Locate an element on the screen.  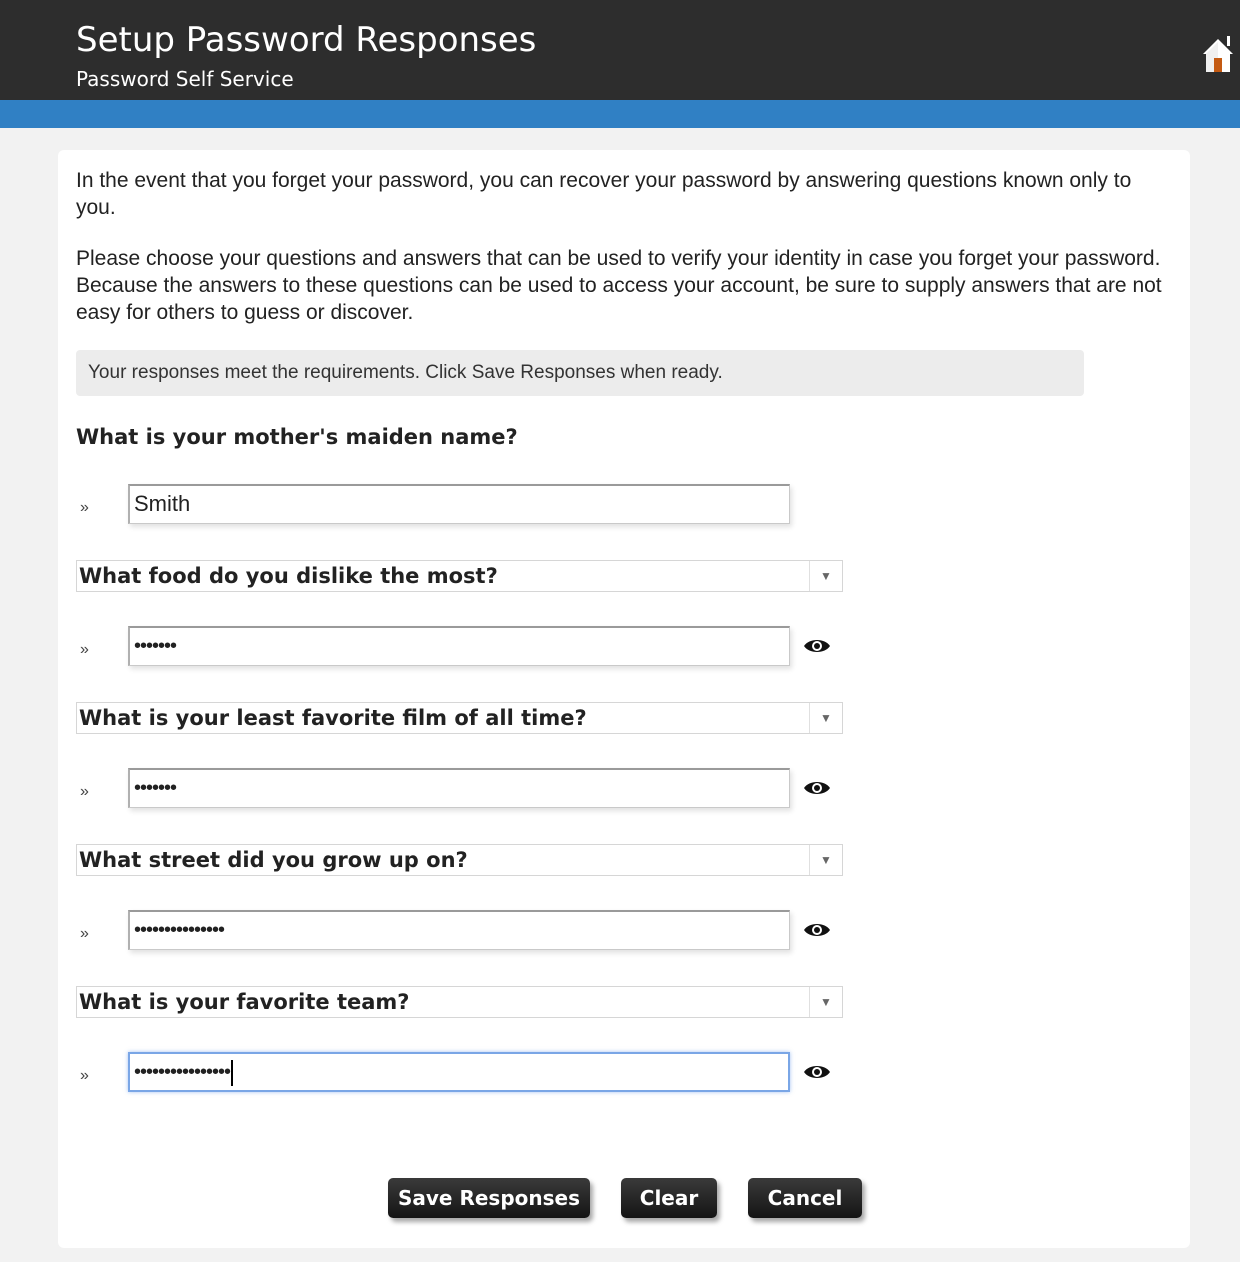
question-select-5: What is your favorite team? ▼ is located at coordinates (459, 1002).